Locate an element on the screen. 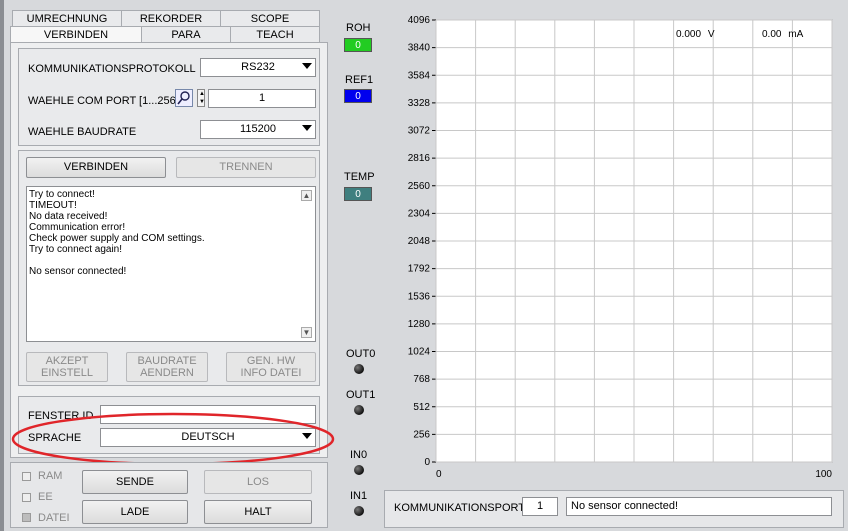 This screenshot has height=531, width=848. y-tick-label: 256 is located at coordinates (421, 434).